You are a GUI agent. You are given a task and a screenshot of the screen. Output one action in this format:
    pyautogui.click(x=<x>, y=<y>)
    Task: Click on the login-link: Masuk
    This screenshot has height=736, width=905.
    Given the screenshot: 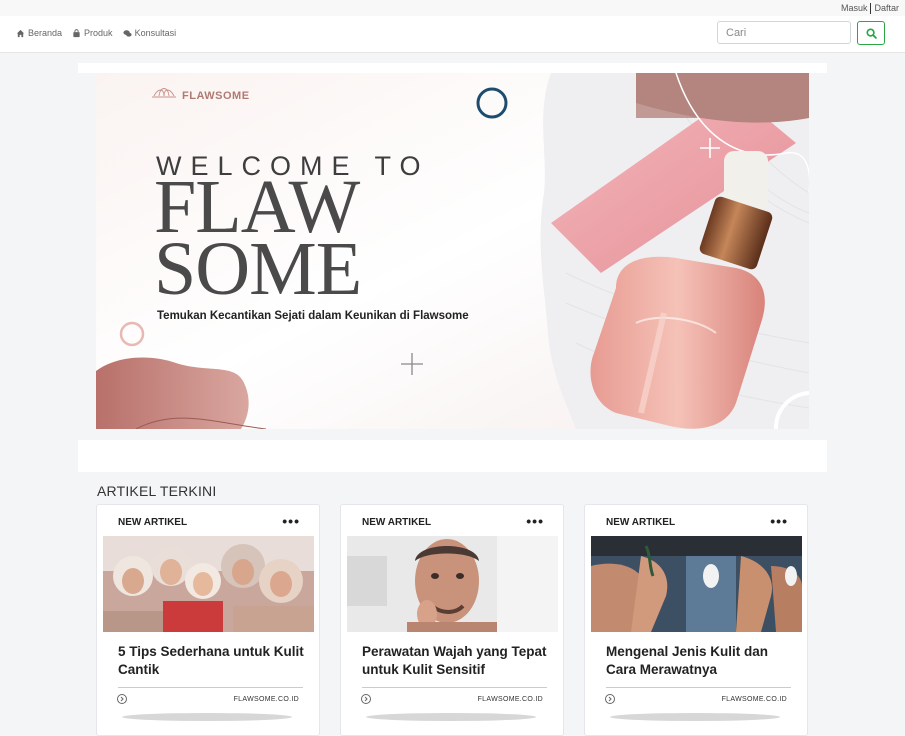 What is the action you would take?
    pyautogui.click(x=854, y=8)
    